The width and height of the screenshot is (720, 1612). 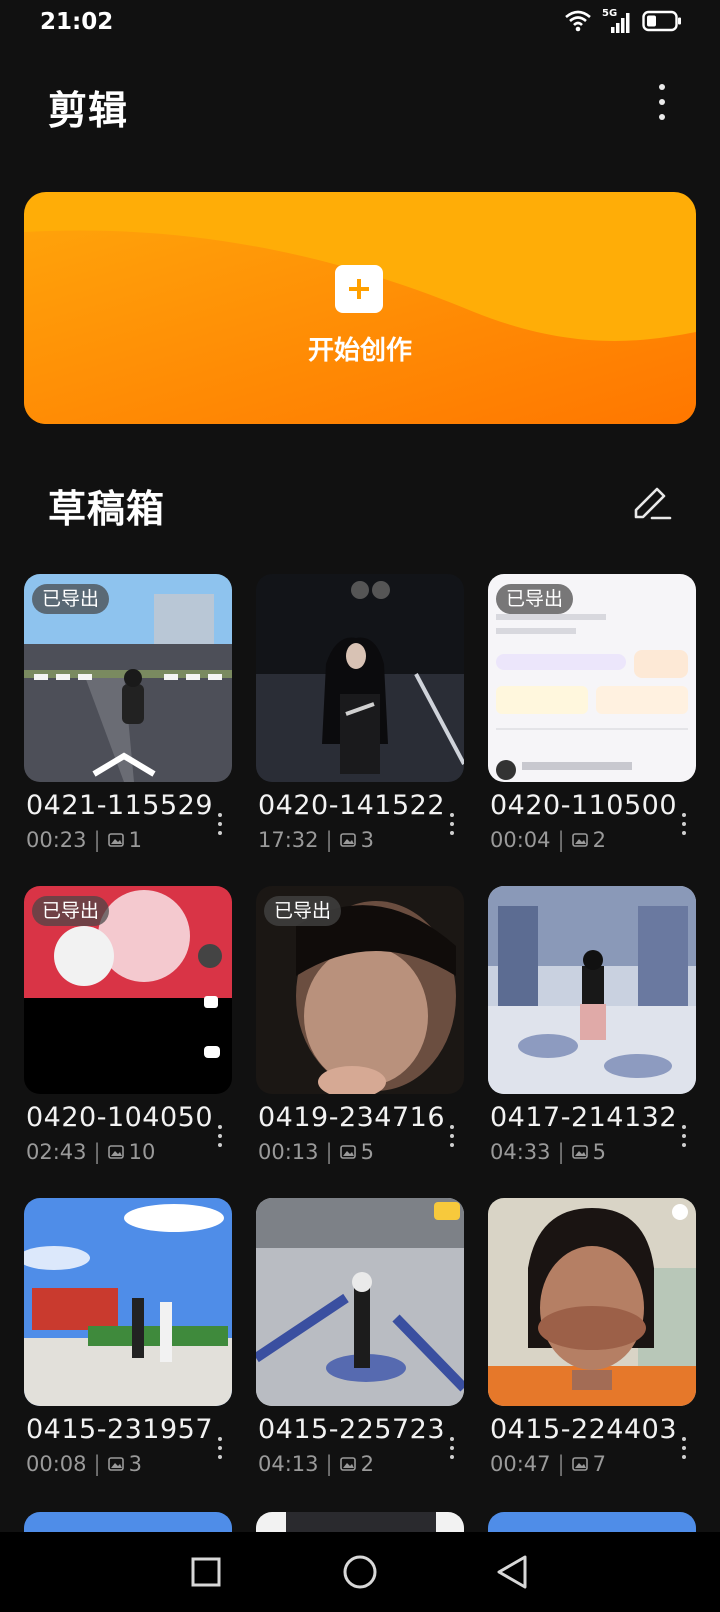 What do you see at coordinates (599, 1464) in the screenshot?
I see `draft-image-count: 7` at bounding box center [599, 1464].